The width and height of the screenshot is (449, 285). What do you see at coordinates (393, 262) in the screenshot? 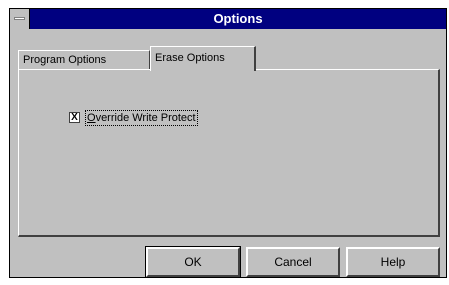
I see `help-button: Help` at bounding box center [393, 262].